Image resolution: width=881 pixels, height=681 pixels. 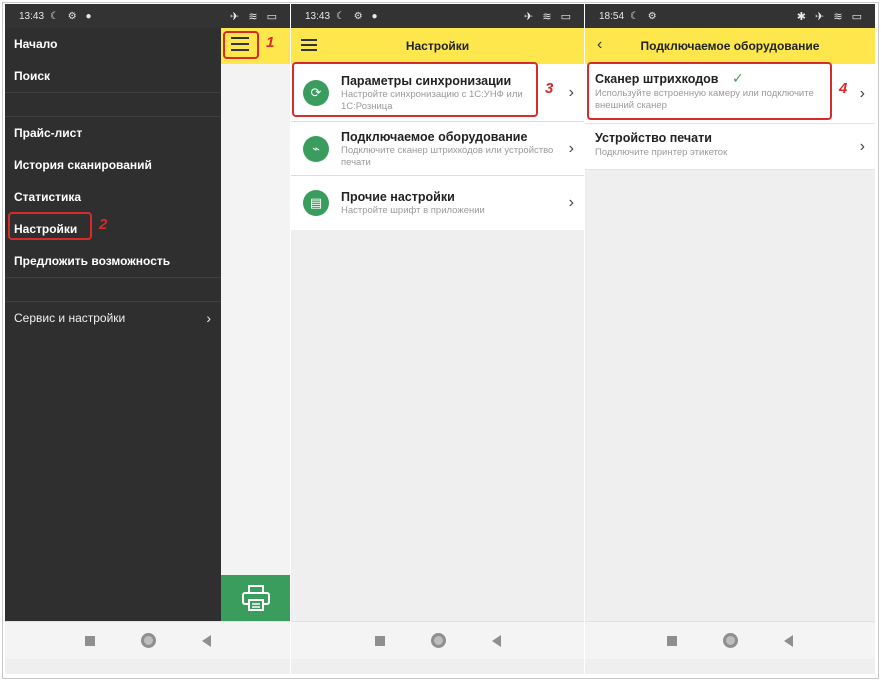 I want to click on settings-doc-icon: ▤, so click(x=316, y=203).